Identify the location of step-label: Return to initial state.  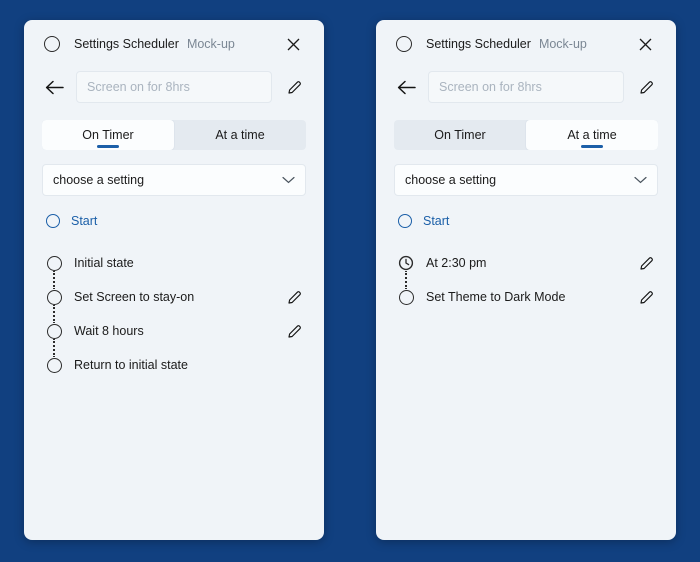
(131, 365).